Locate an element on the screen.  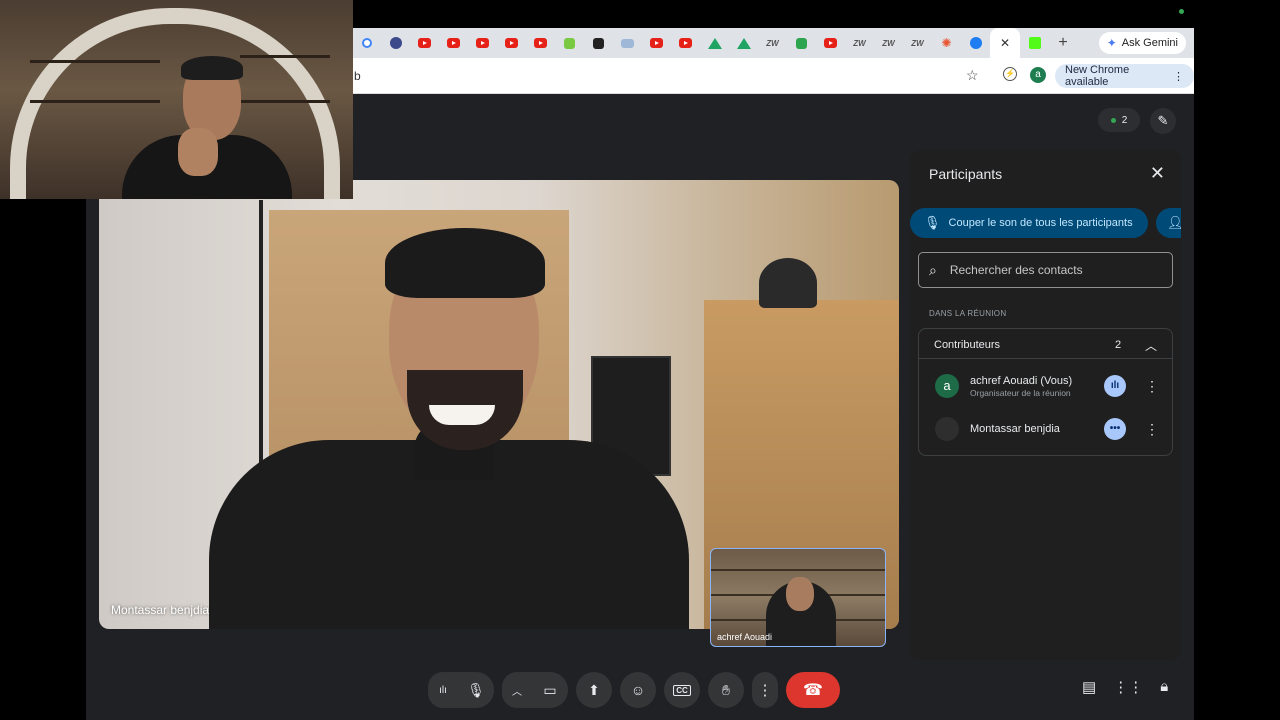
pip-person-hair is located at coordinates (212, 68).